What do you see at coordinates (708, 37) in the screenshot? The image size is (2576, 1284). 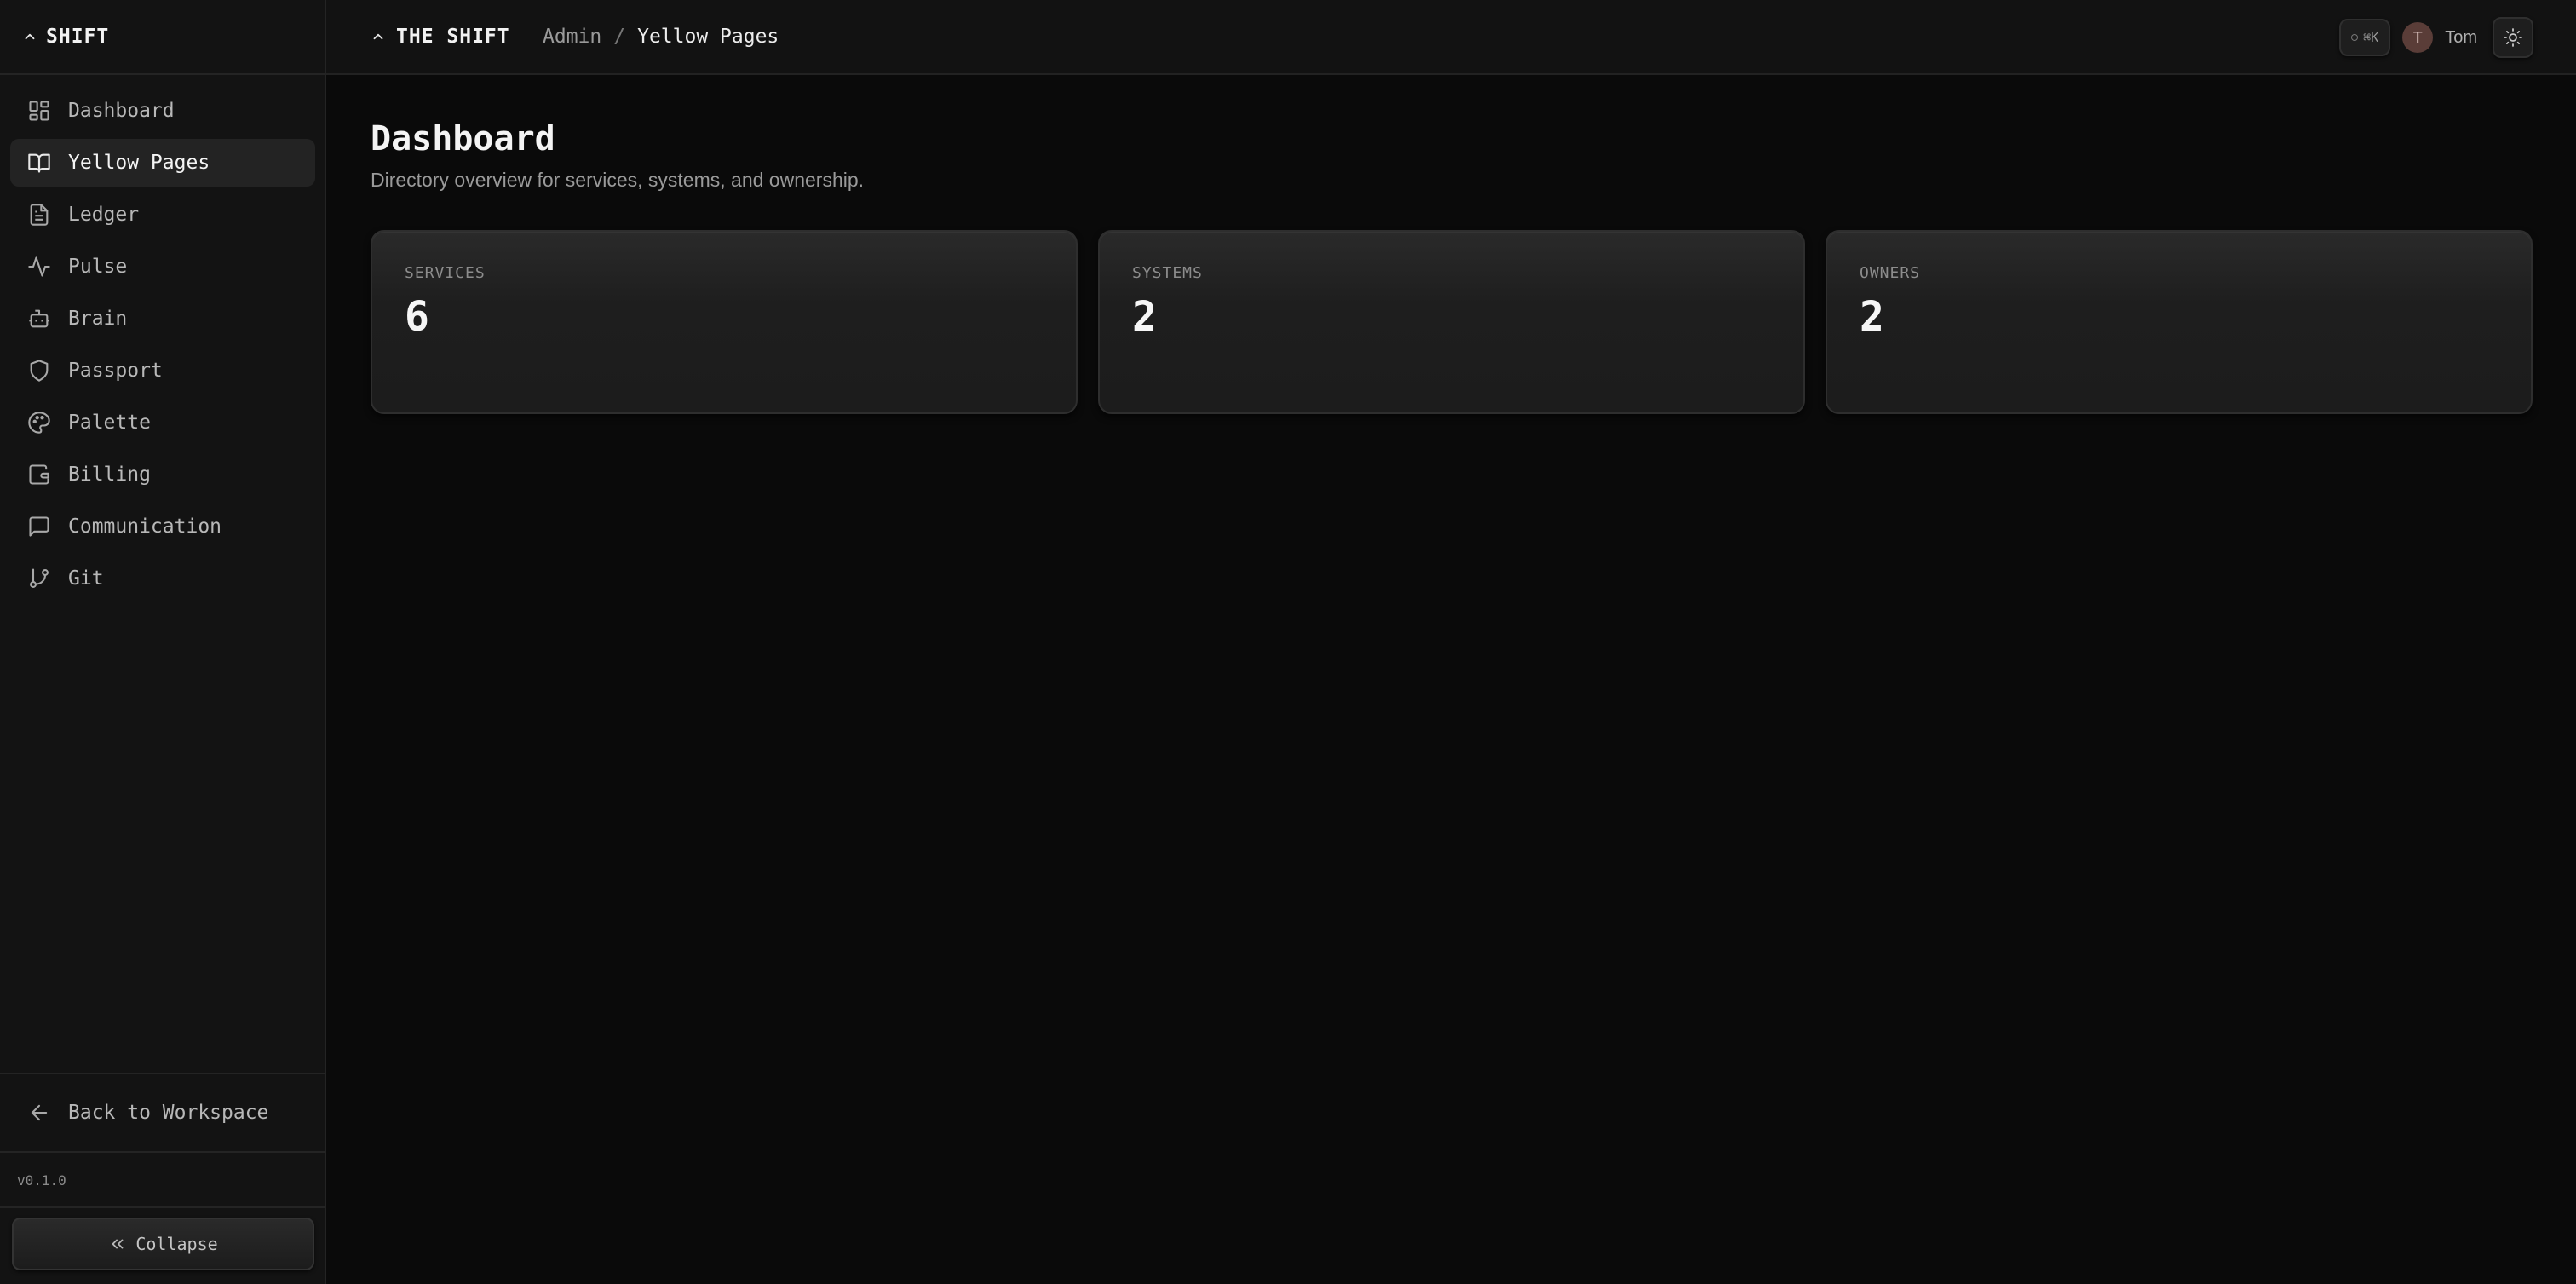 I see `breadcrumb-current: Yellow Pages` at bounding box center [708, 37].